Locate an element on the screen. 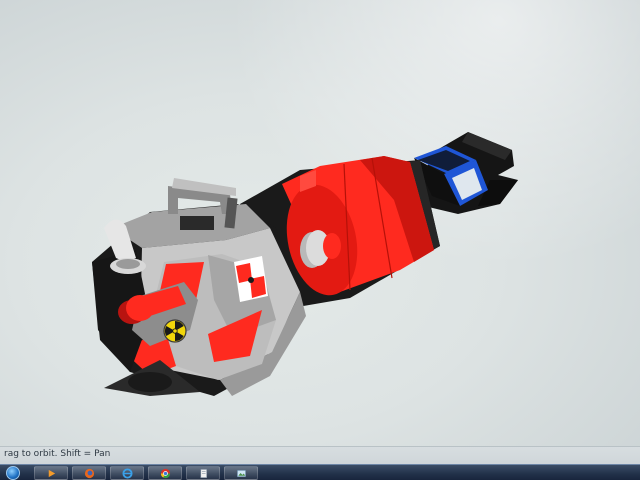 This screenshot has width=640, height=480. image-viewer-icon is located at coordinates (241, 473).